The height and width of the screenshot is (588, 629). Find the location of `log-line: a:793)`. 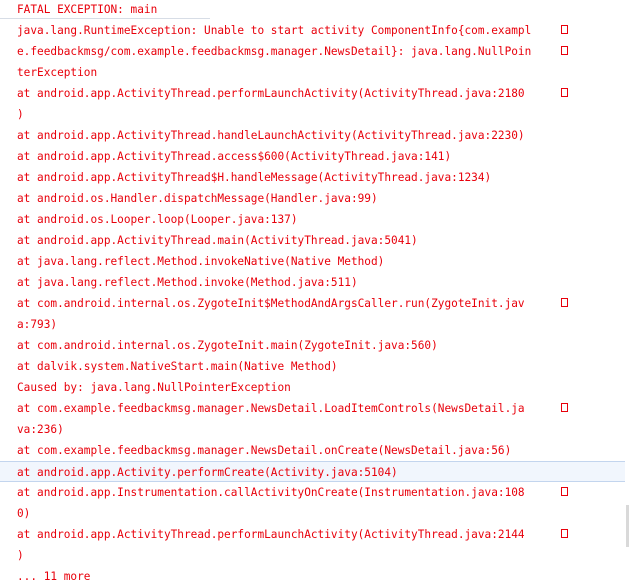

log-line: a:793) is located at coordinates (314, 324).